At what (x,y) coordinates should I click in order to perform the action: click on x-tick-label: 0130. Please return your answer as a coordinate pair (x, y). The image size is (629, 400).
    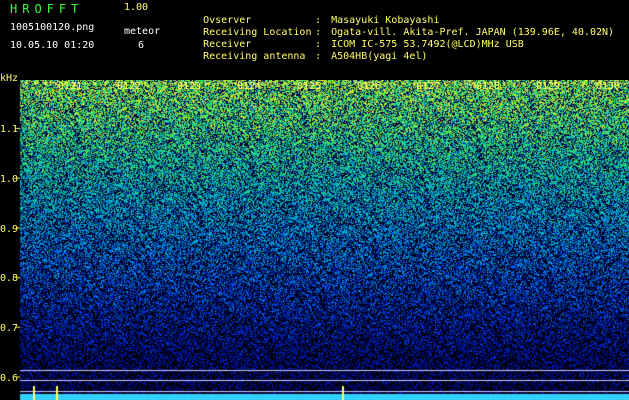
    Looking at the image, I should click on (608, 86).